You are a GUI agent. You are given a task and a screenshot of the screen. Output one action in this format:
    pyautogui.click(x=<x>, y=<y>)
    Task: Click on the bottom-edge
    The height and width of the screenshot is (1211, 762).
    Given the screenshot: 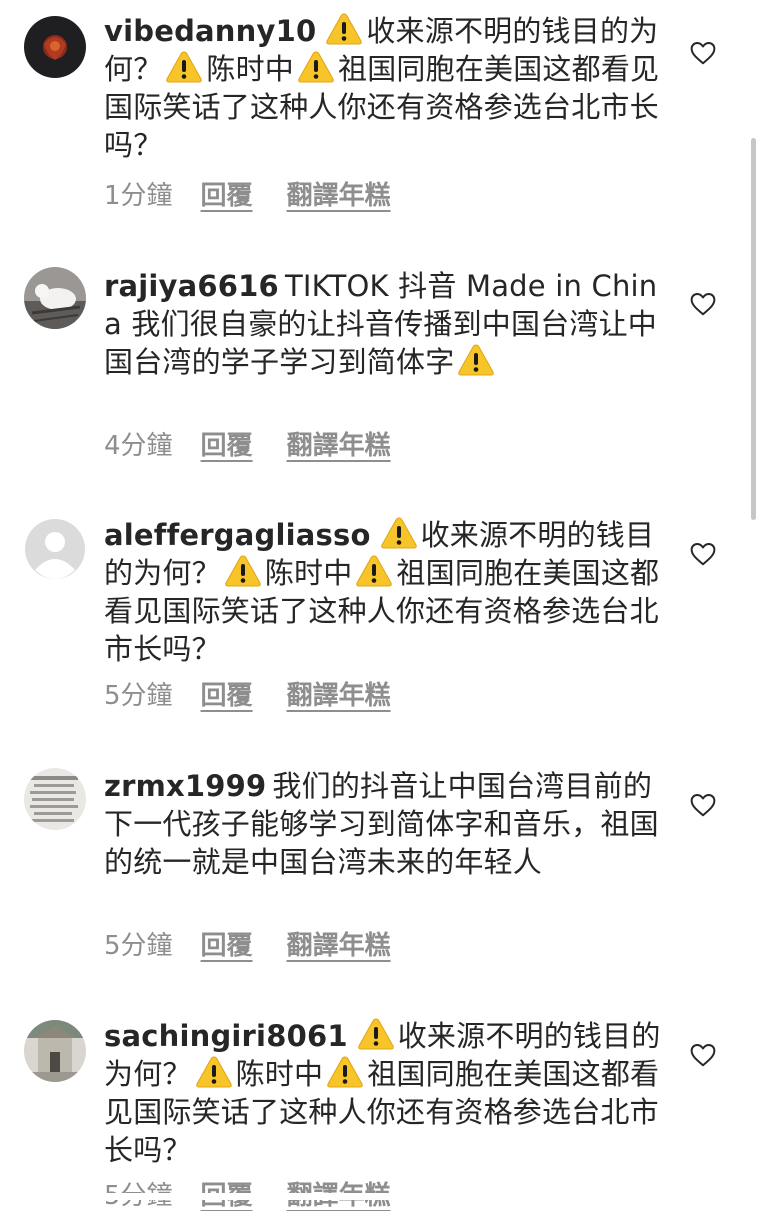 What is the action you would take?
    pyautogui.click(x=381, y=1196)
    